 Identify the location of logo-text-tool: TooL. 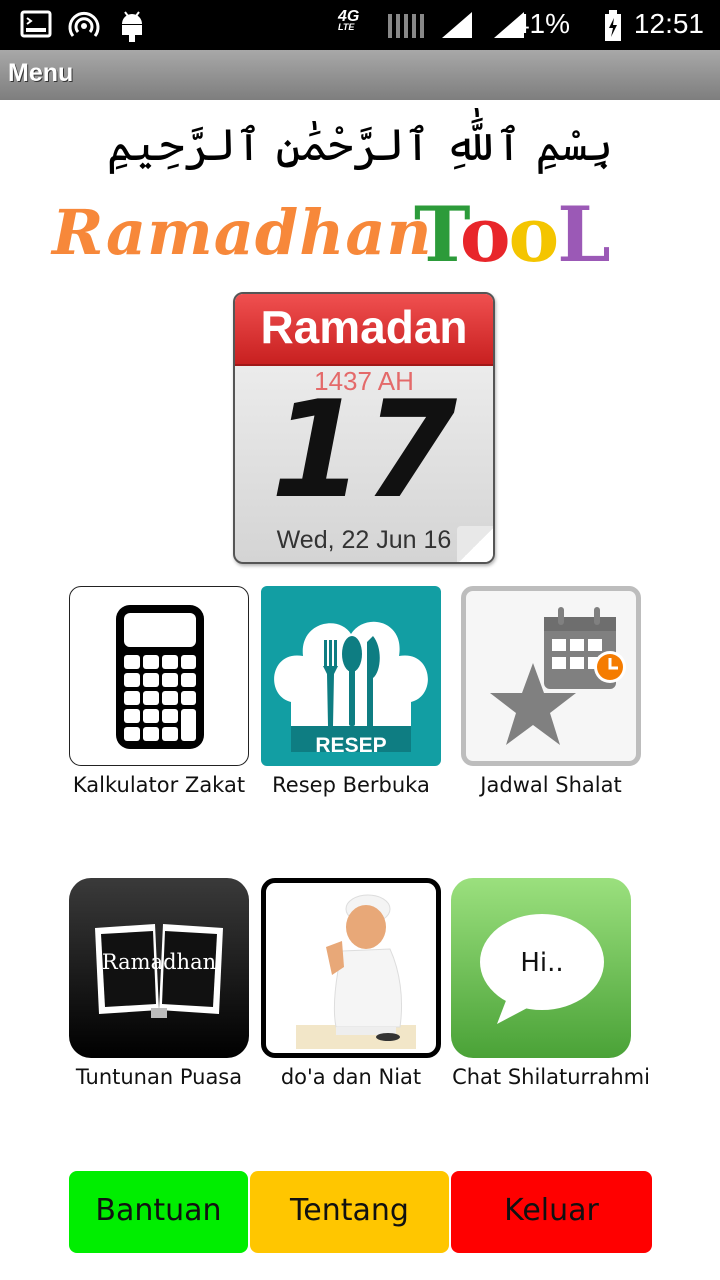
(512, 234).